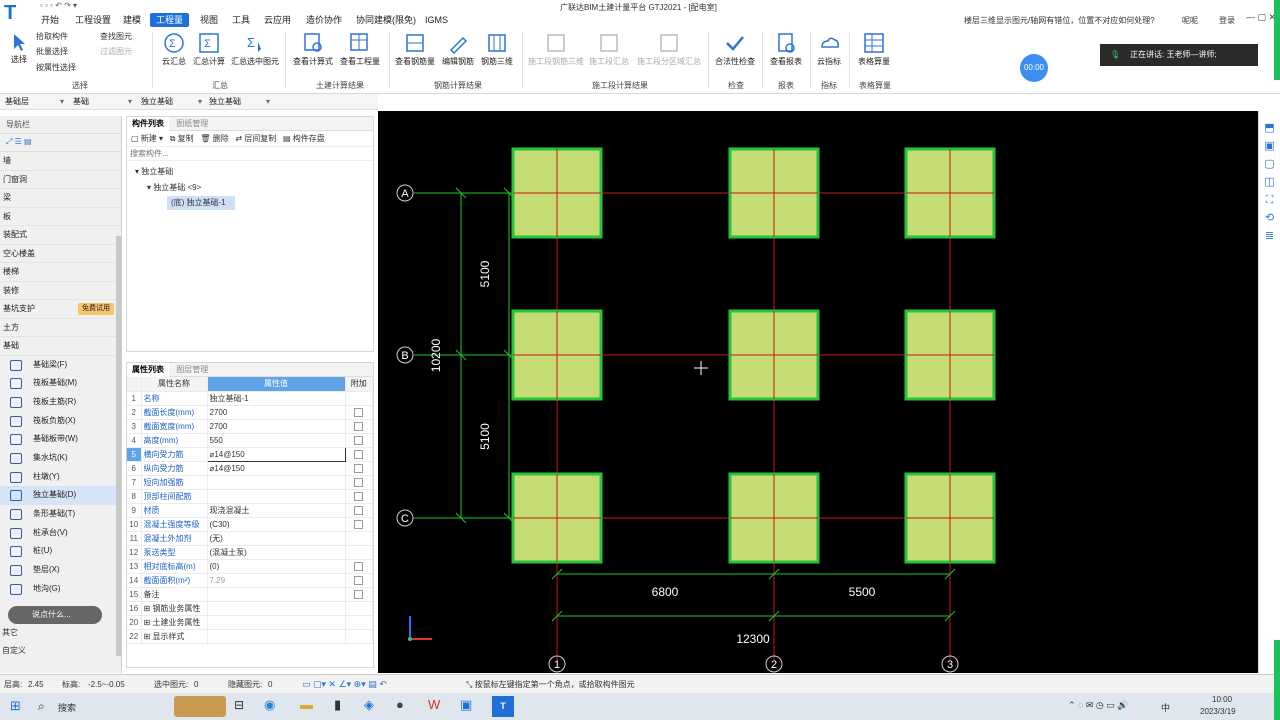 The width and height of the screenshot is (1280, 720). What do you see at coordinates (436, 20) in the screenshot?
I see `menu-igms: IGMS` at bounding box center [436, 20].